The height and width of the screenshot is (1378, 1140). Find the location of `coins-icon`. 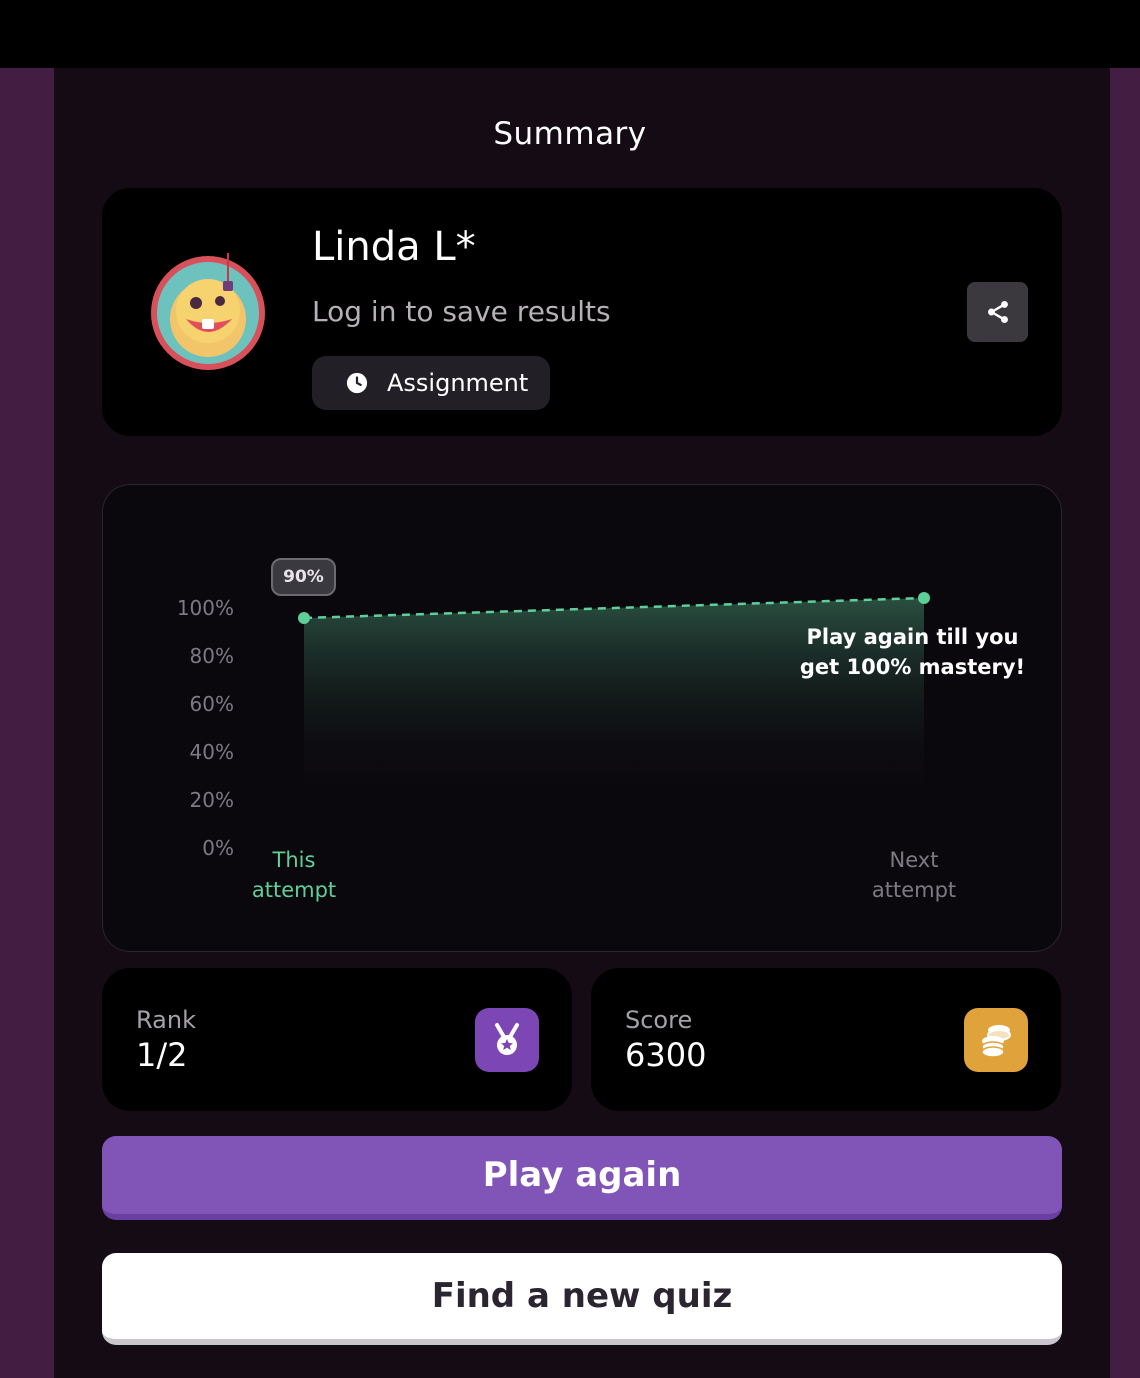

coins-icon is located at coordinates (996, 1041).